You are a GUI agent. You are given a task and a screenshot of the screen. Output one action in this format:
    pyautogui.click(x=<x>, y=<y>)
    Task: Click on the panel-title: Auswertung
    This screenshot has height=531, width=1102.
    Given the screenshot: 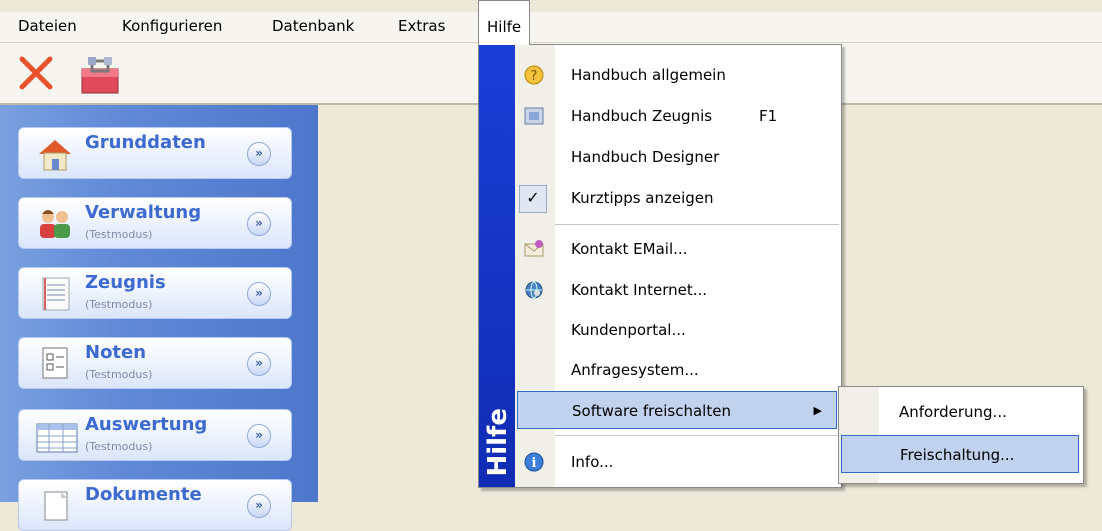 What is the action you would take?
    pyautogui.click(x=146, y=424)
    